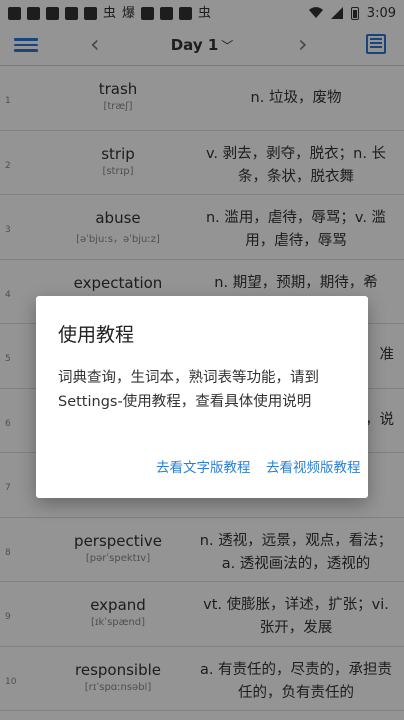 The height and width of the screenshot is (720, 404). What do you see at coordinates (313, 466) in the screenshot?
I see `video-tutorial-button: 去看视频版教程` at bounding box center [313, 466].